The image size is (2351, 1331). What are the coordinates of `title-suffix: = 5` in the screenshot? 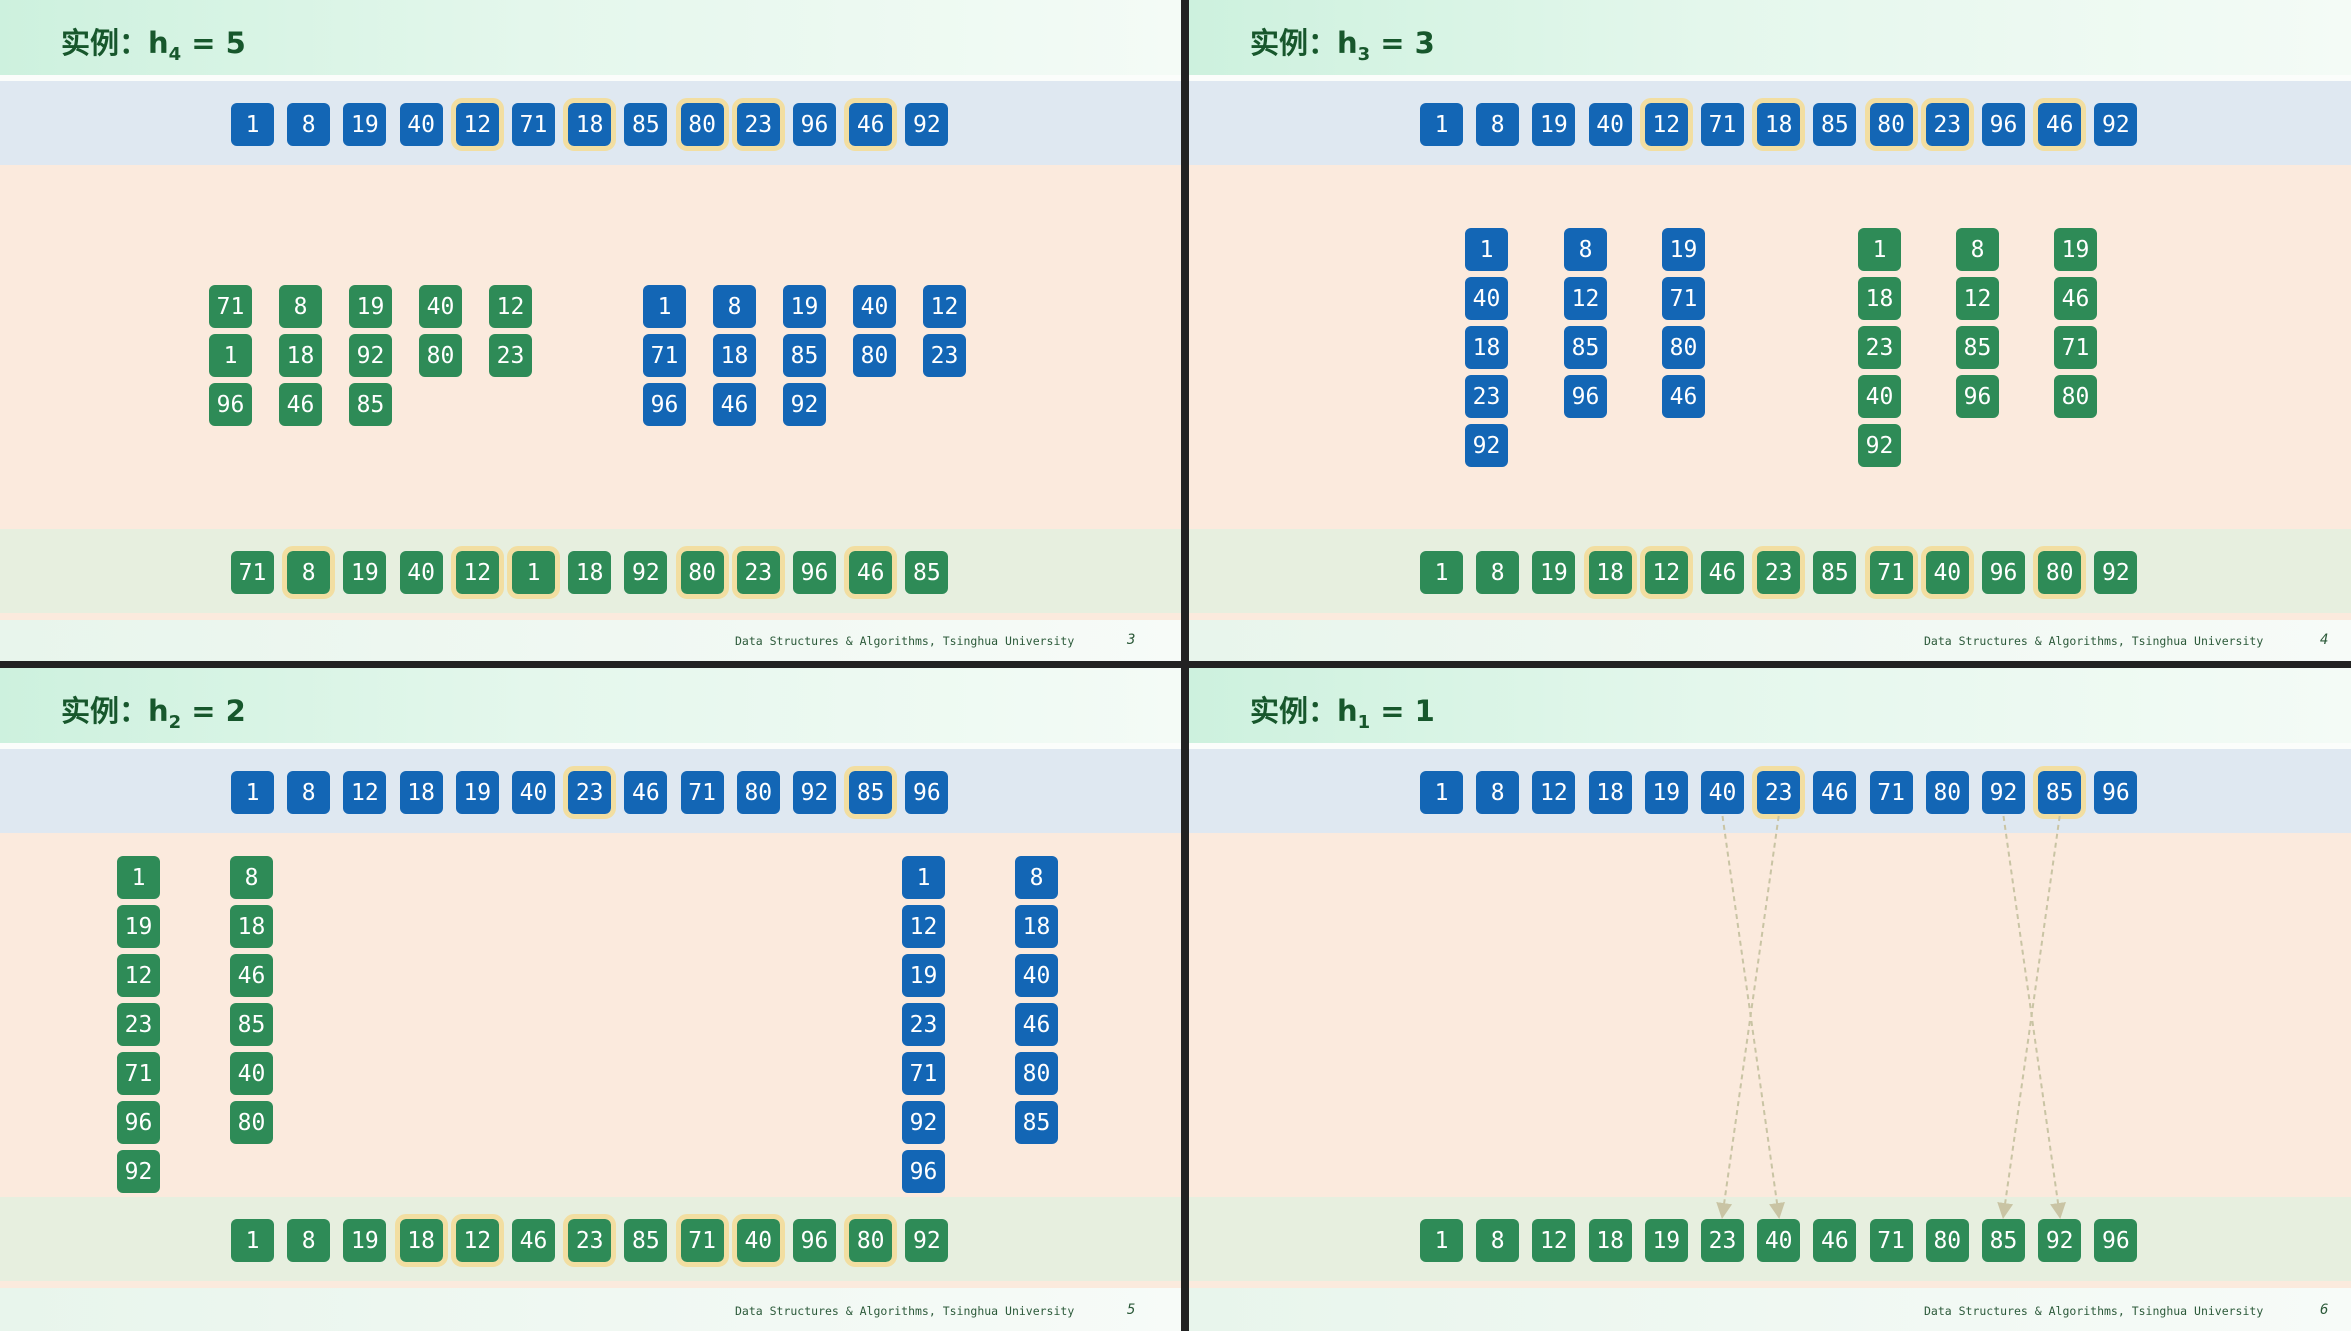 It's located at (213, 43).